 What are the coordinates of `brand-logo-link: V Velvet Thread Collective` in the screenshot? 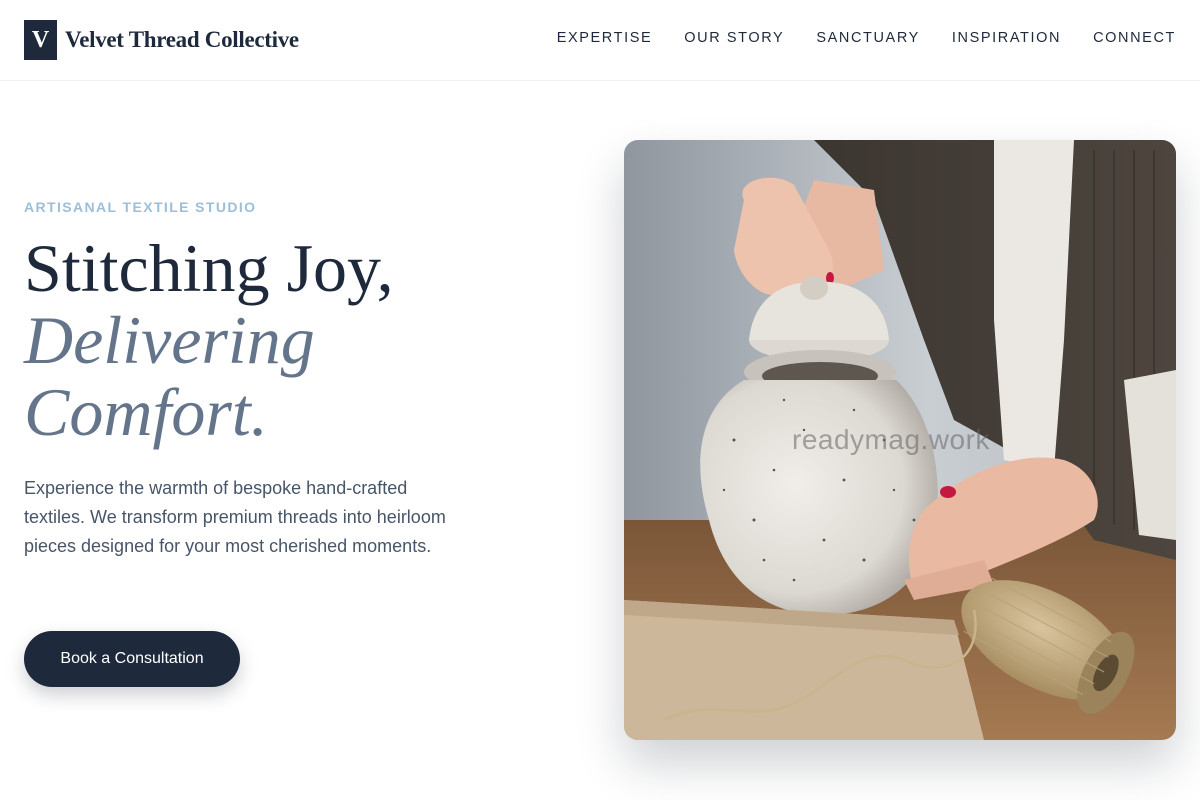 It's located at (161, 40).